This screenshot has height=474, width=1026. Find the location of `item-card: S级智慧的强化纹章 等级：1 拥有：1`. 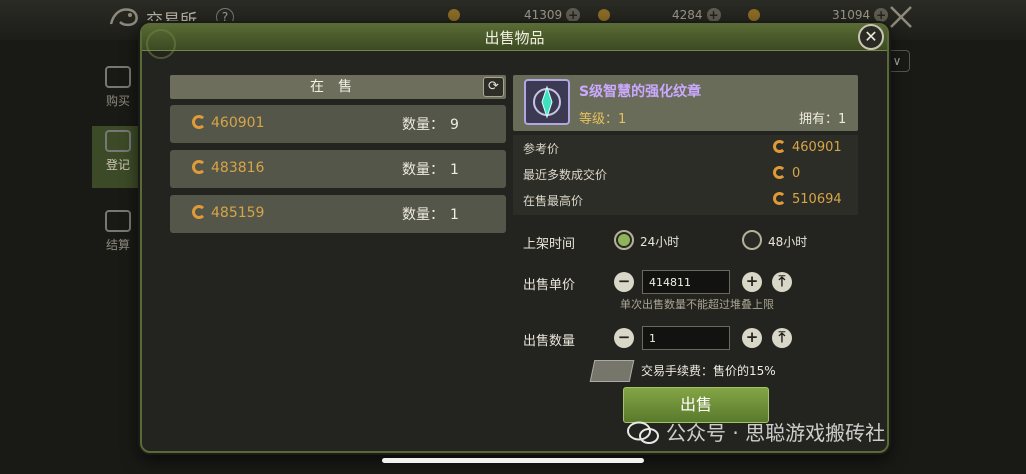

item-card: S级智慧的强化纹章 等级：1 拥有：1 is located at coordinates (685, 103).